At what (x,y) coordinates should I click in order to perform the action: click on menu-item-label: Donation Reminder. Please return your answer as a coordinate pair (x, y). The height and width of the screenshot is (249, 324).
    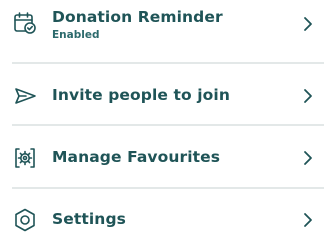
    Looking at the image, I should click on (137, 17).